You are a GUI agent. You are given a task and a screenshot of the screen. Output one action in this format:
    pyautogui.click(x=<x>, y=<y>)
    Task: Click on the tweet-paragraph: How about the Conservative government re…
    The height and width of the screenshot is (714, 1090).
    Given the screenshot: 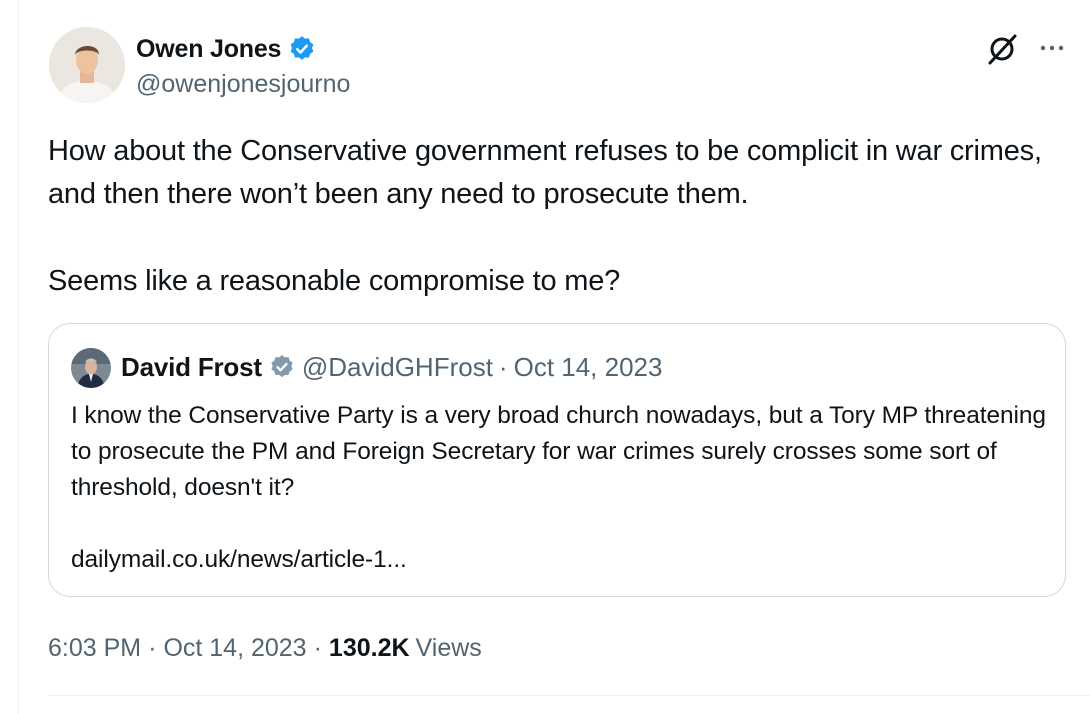 What is the action you would take?
    pyautogui.click(x=545, y=172)
    